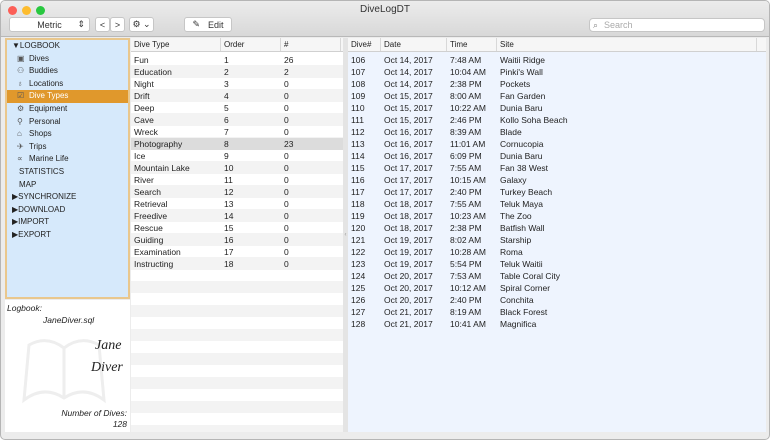 This screenshot has width=770, height=440. Describe the element at coordinates (251, 44) in the screenshot. I see `column-header: Order` at that location.